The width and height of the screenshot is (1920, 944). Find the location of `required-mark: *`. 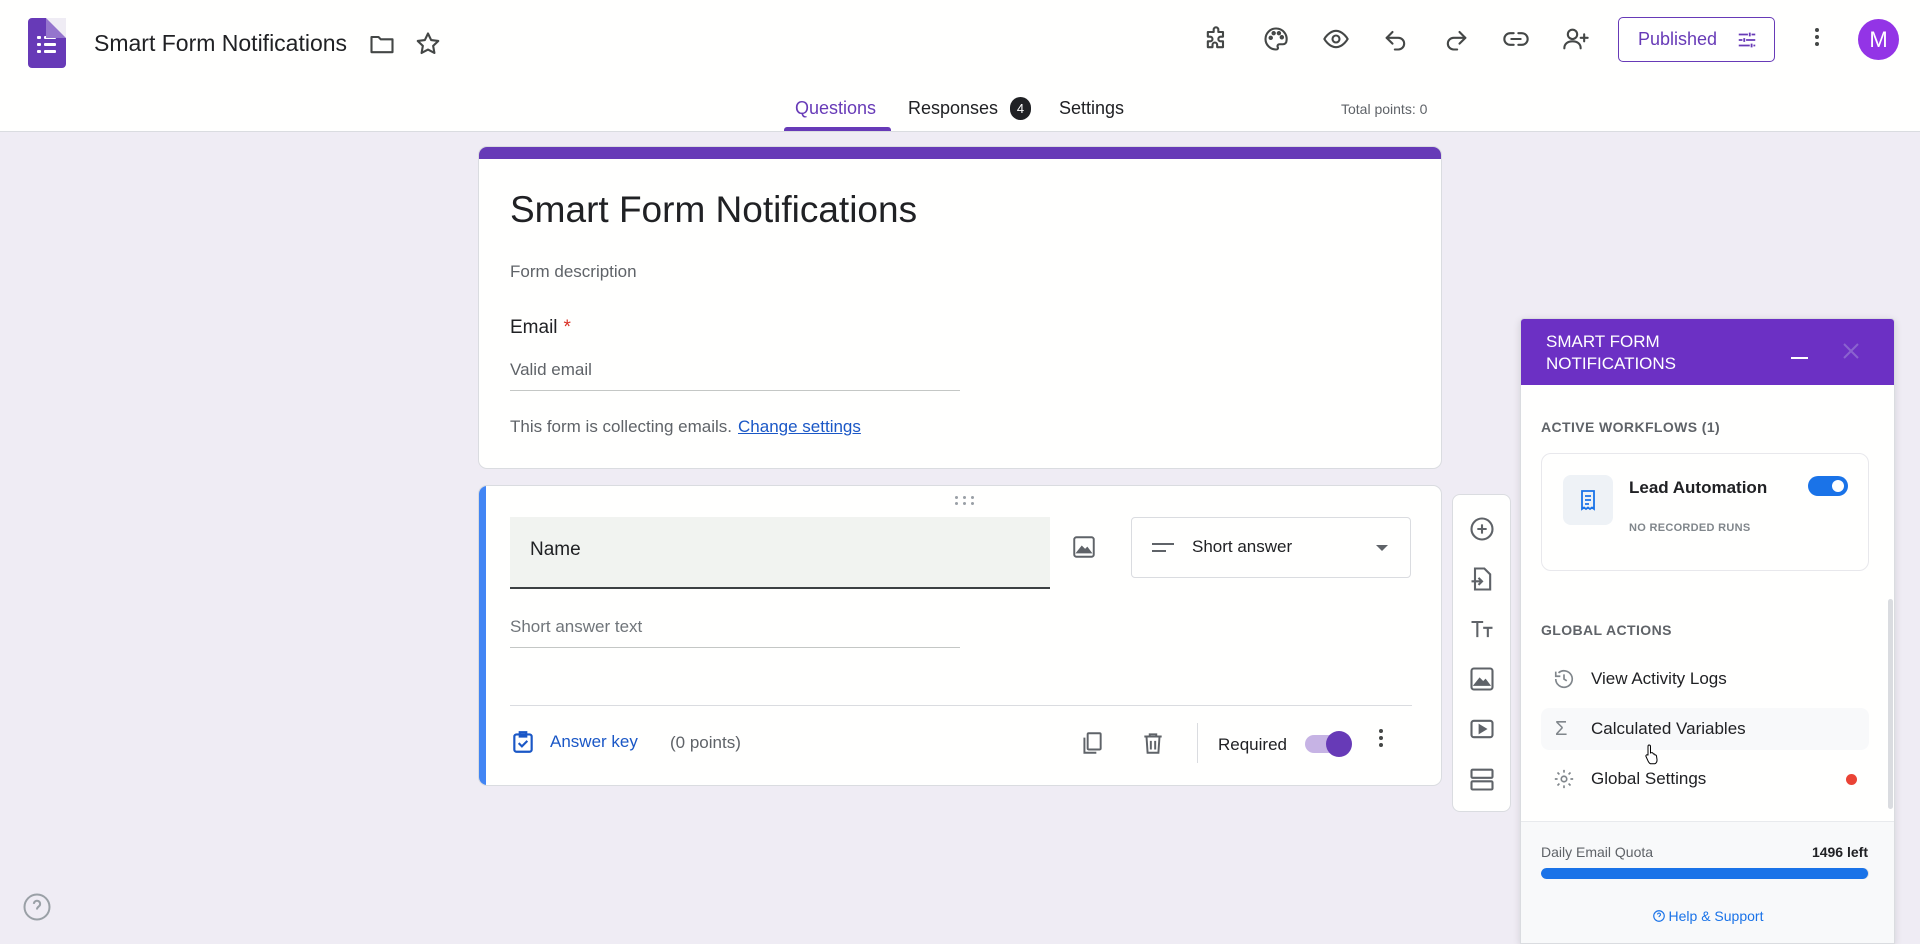

required-mark: * is located at coordinates (567, 327).